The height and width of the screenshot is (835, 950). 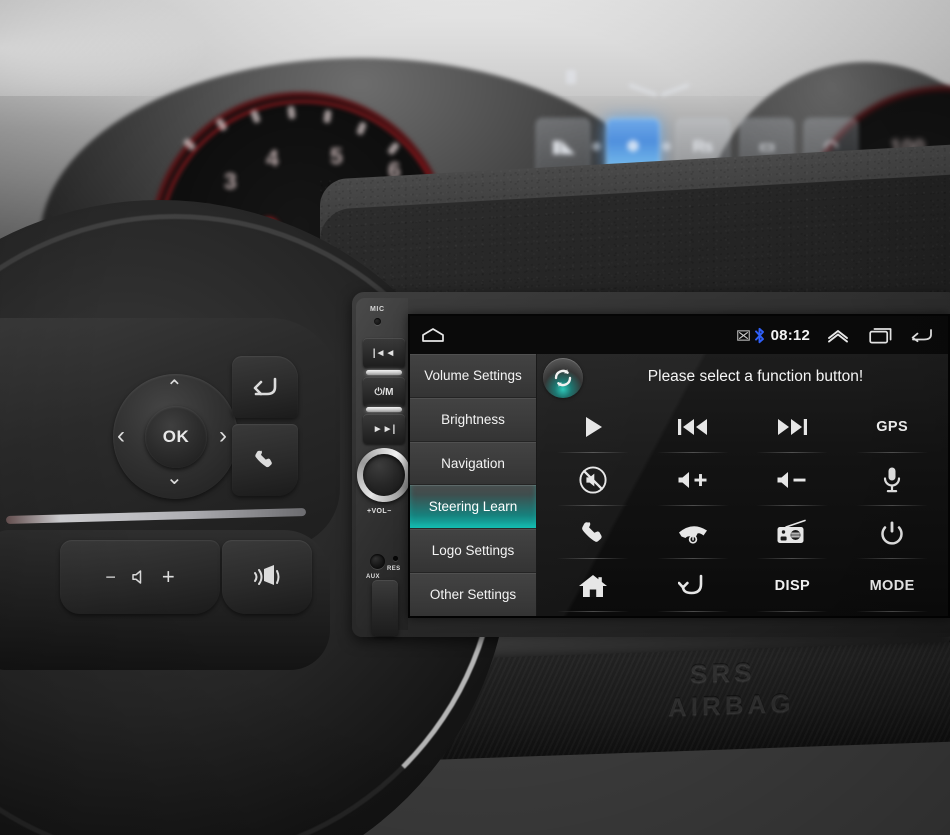 I want to click on recent-apps-icon, so click(x=880, y=335).